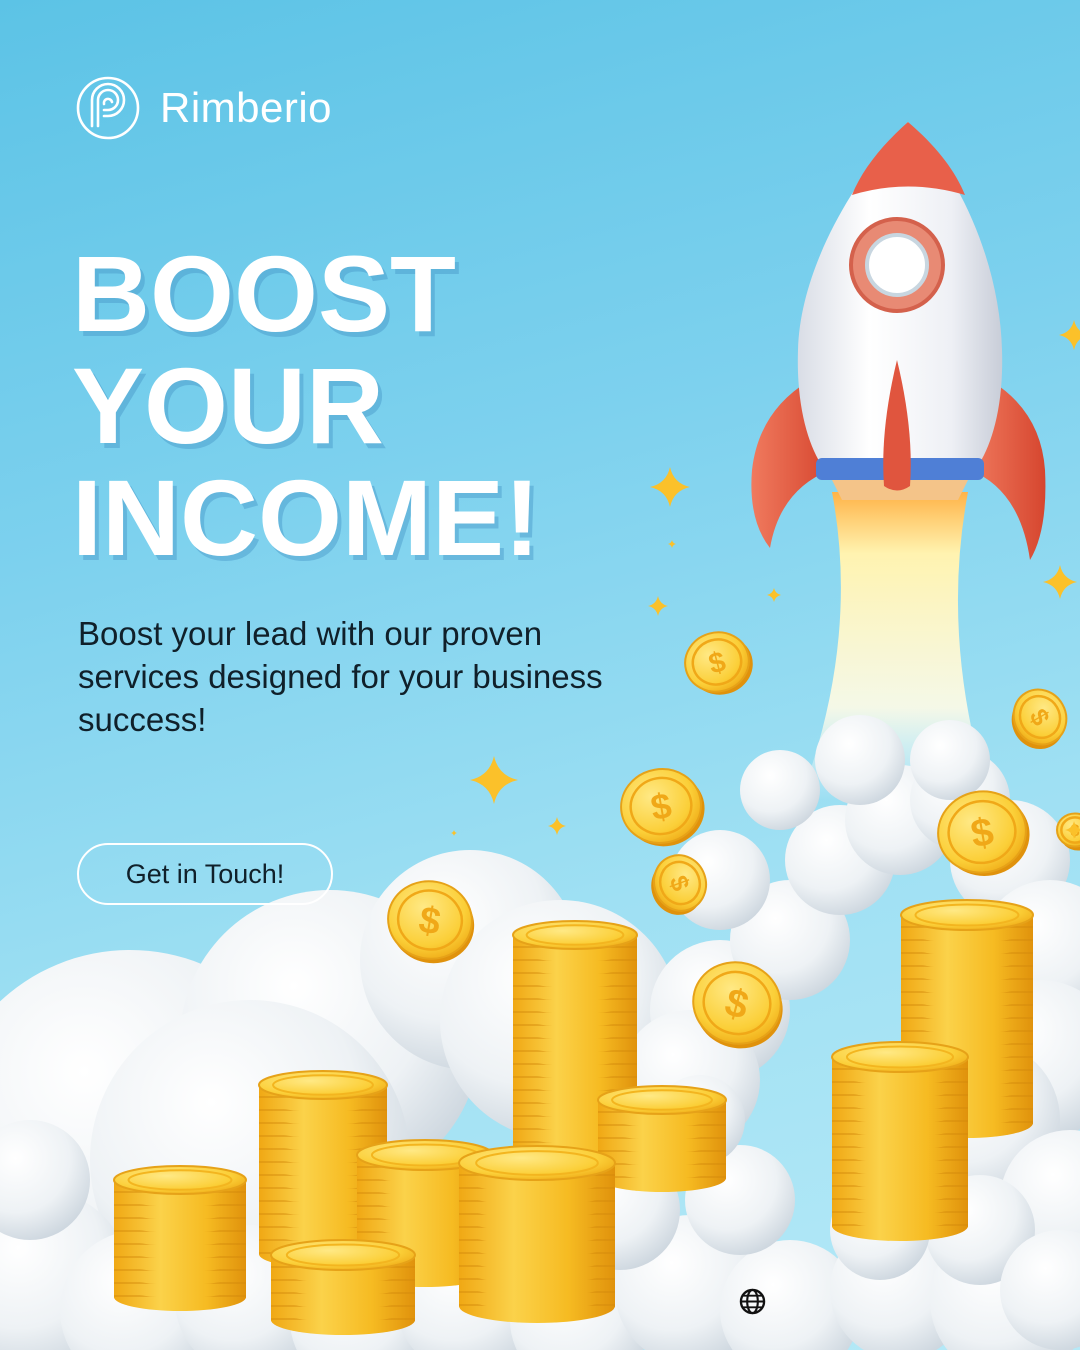  What do you see at coordinates (306, 517) in the screenshot?
I see `headline-line-3: INCOME!` at bounding box center [306, 517].